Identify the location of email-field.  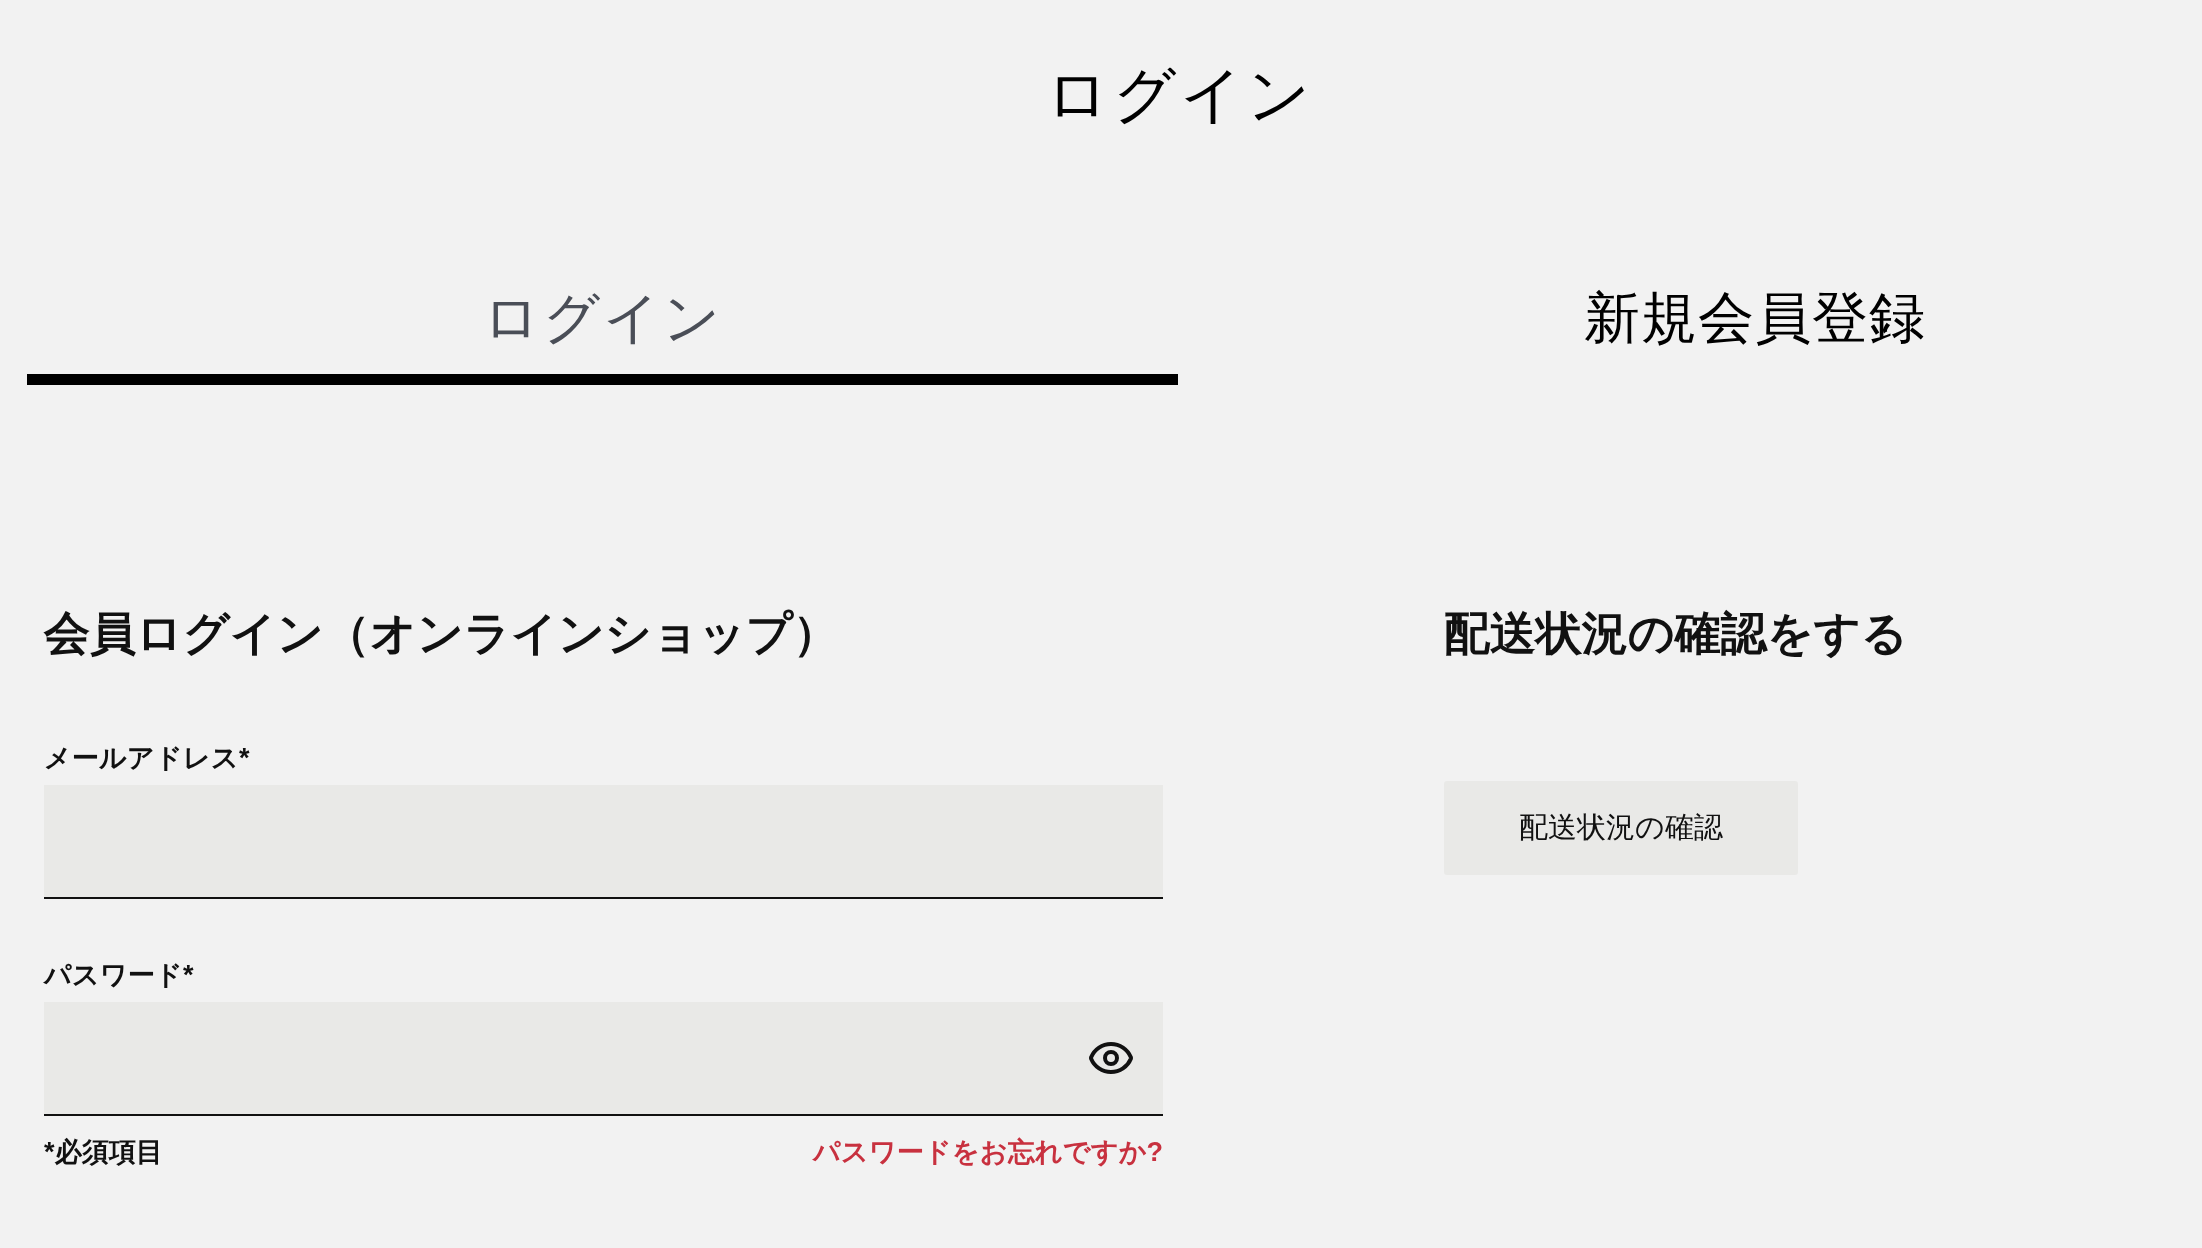
(603, 842).